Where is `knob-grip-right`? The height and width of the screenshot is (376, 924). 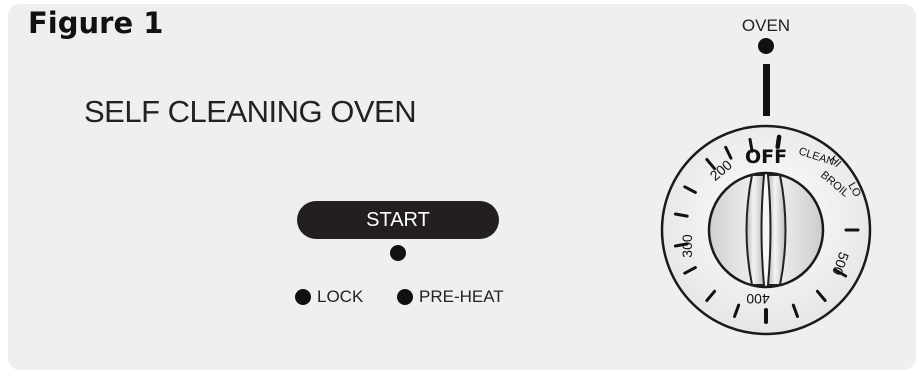
knob-grip-right is located at coordinates (776, 230).